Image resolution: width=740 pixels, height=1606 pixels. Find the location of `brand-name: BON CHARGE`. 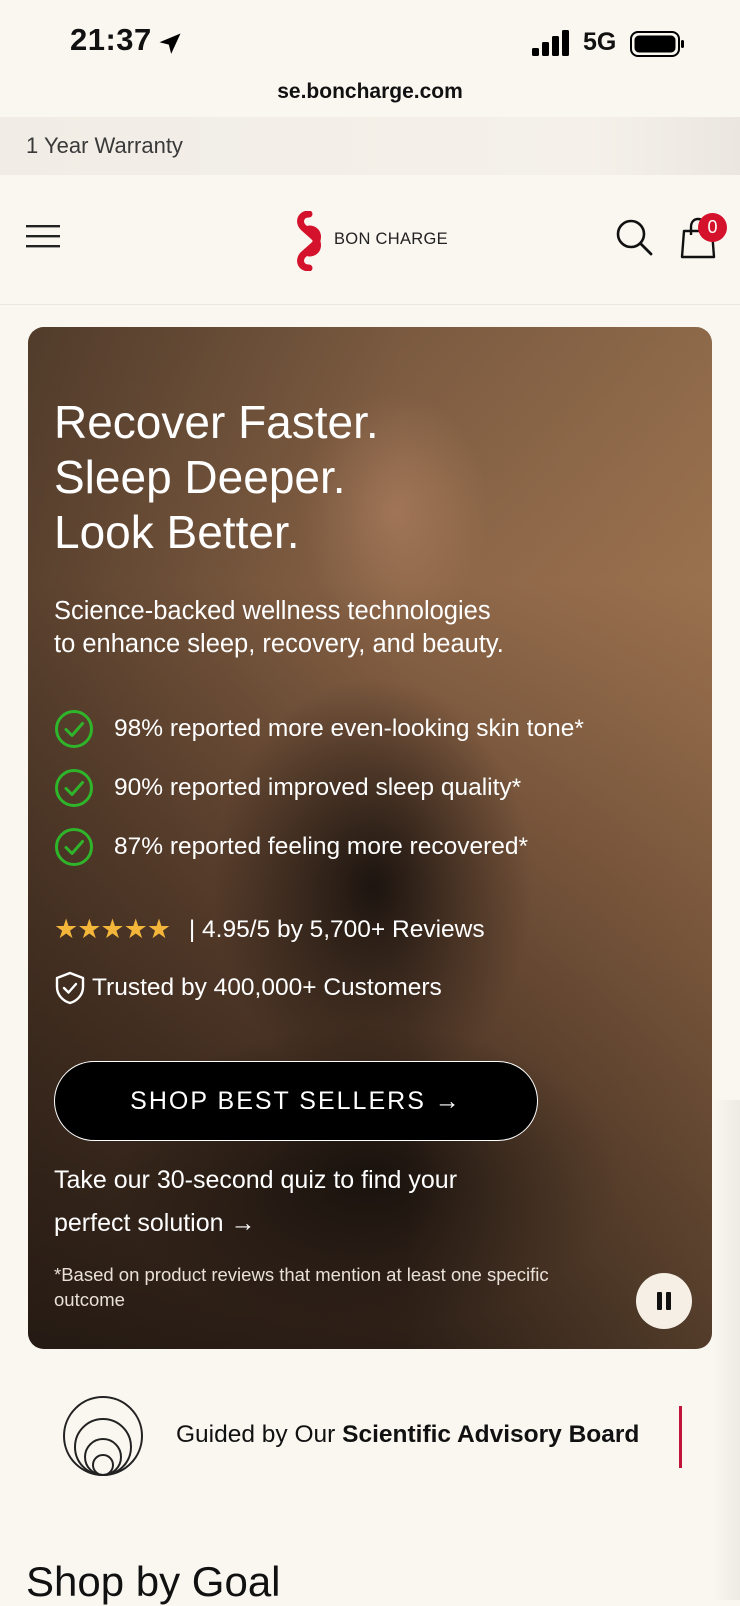

brand-name: BON CHARGE is located at coordinates (391, 239).